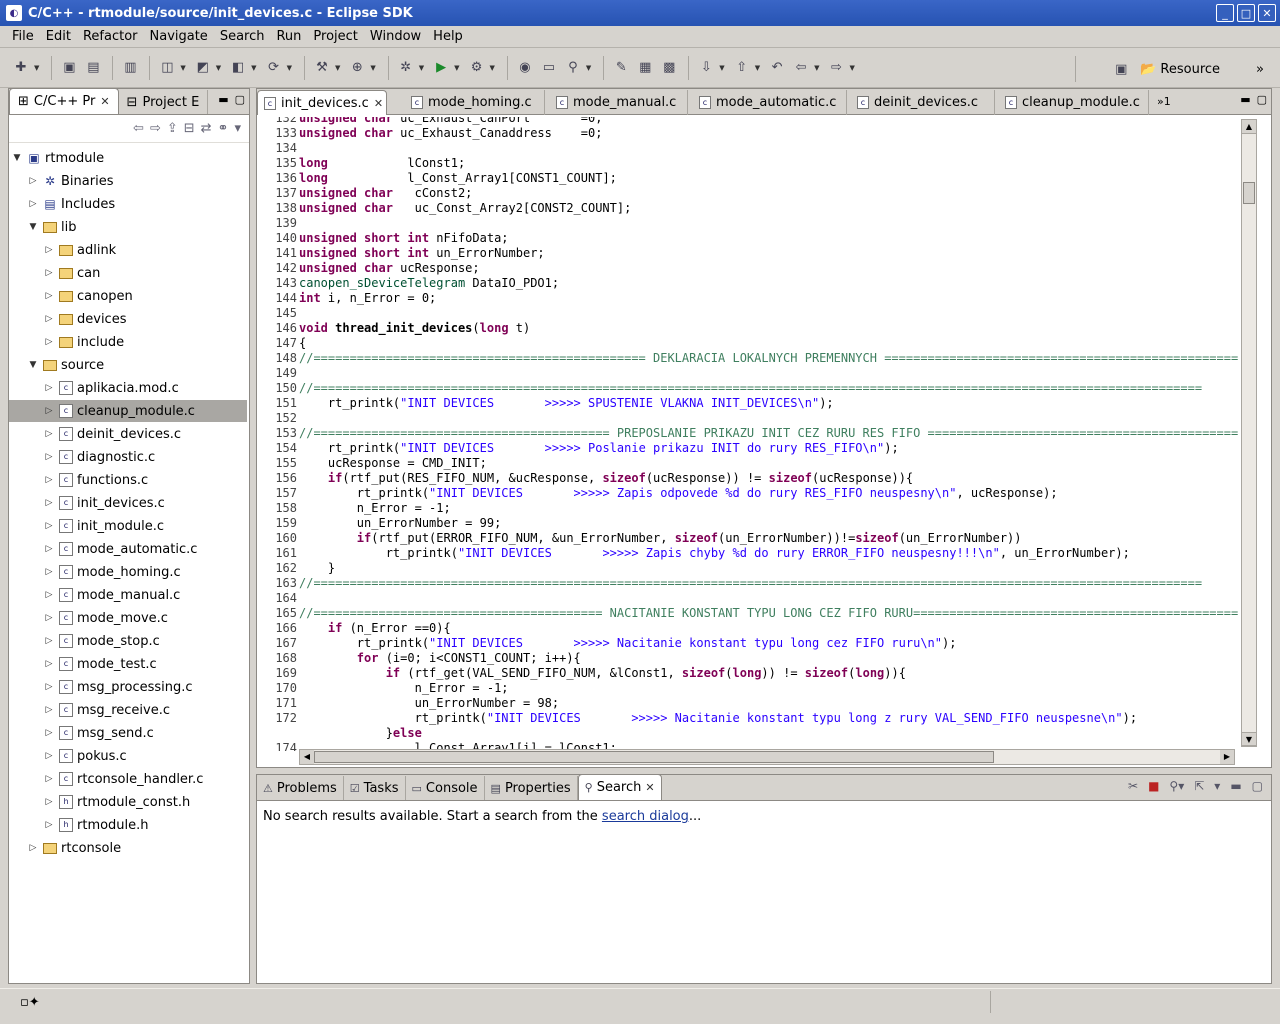  I want to click on view-menu-icon: ▾, so click(237, 128).